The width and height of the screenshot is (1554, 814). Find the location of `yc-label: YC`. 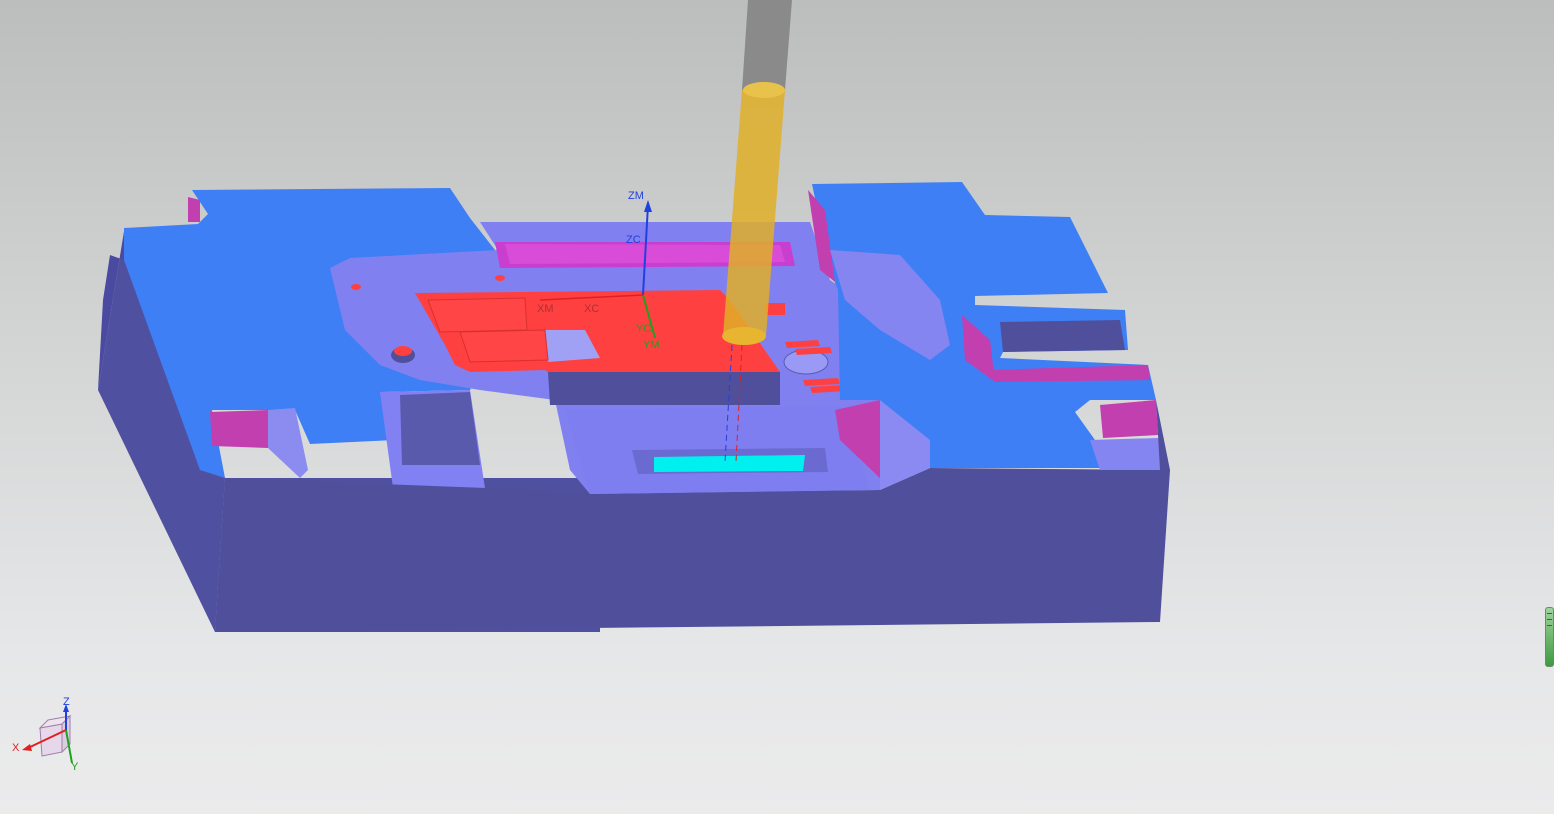

yc-label: YC is located at coordinates (643, 329).